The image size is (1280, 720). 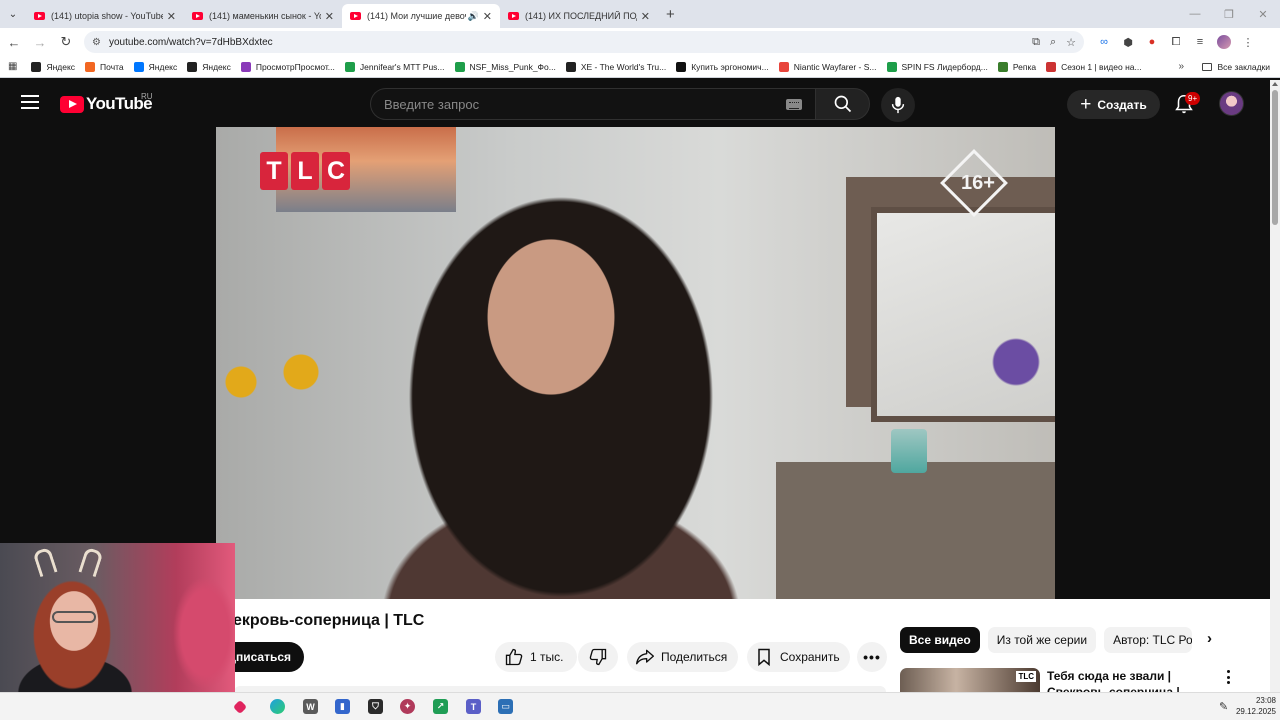 I want to click on apps-grid-icon: ▦, so click(x=12, y=66).